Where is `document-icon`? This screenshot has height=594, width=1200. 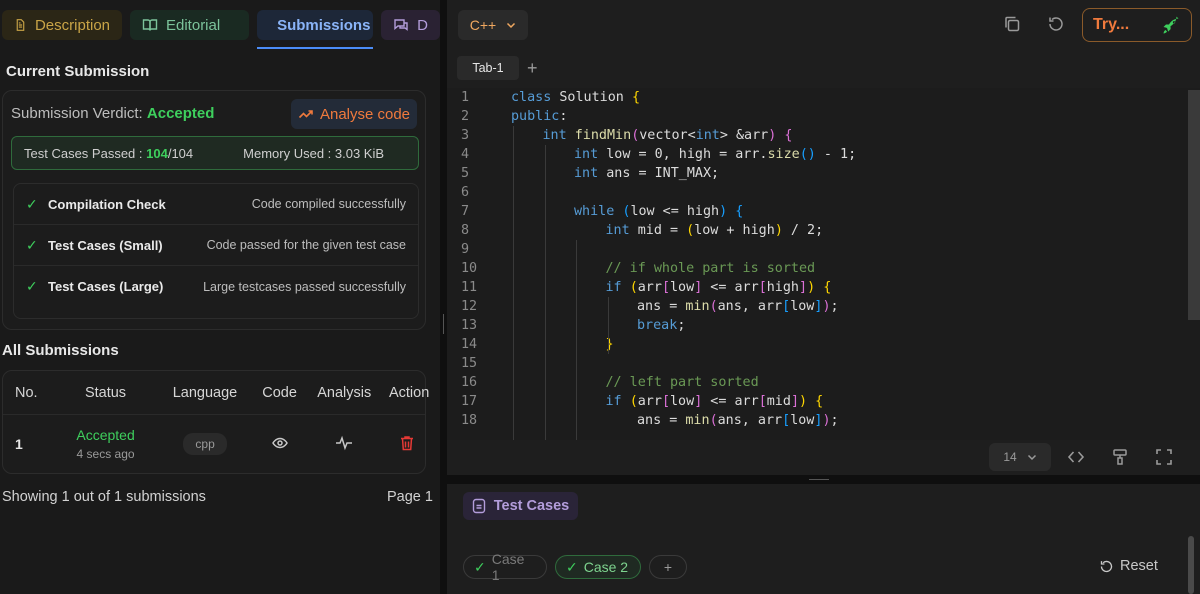
document-icon is located at coordinates (20, 25).